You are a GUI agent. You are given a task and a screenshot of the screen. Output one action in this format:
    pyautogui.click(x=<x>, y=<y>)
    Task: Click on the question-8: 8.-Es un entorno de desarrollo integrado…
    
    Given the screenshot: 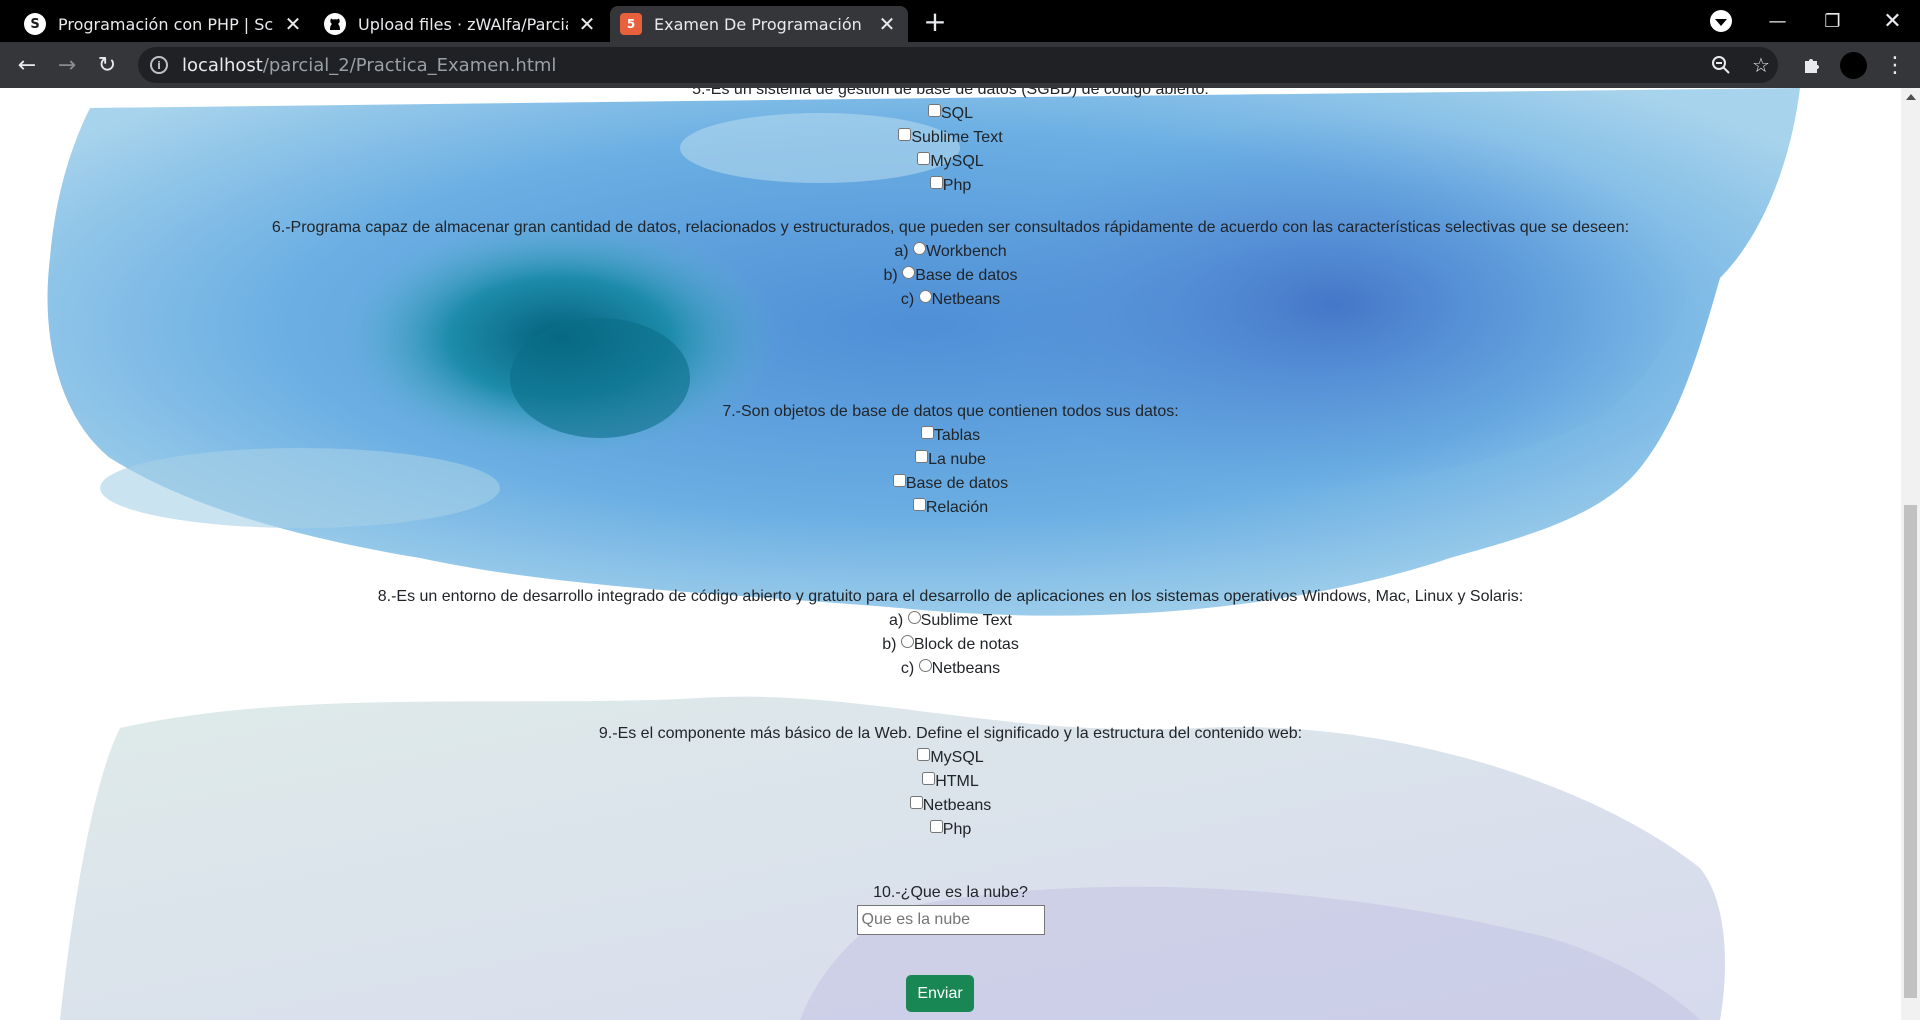 What is the action you would take?
    pyautogui.click(x=950, y=633)
    